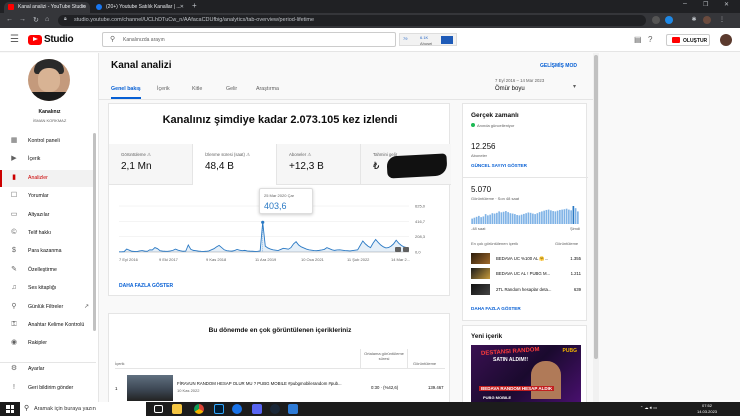 This screenshot has width=740, height=416. I want to click on extension-icon, so click(656, 20).